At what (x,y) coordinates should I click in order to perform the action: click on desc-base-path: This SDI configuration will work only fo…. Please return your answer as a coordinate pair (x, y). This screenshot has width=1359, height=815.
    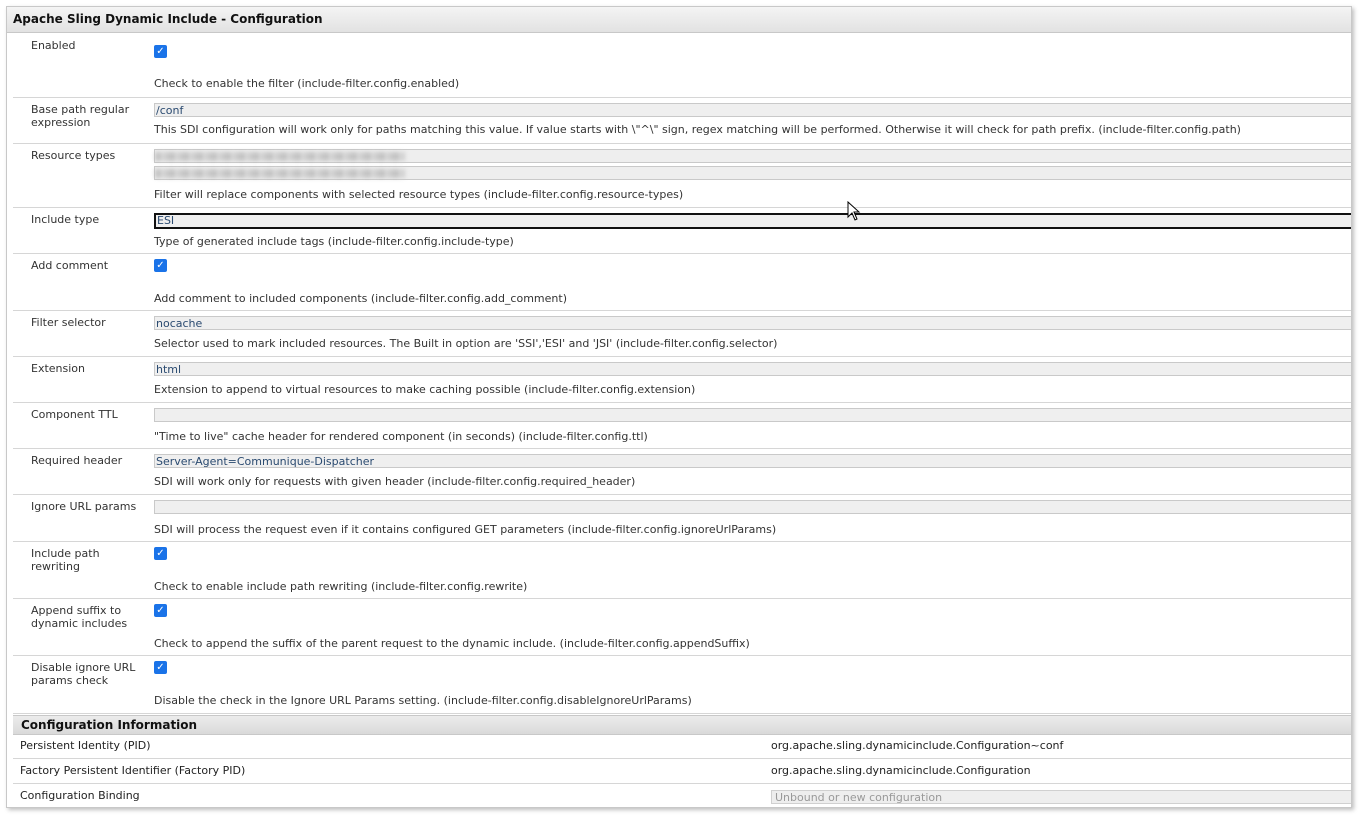
    Looking at the image, I should click on (697, 129).